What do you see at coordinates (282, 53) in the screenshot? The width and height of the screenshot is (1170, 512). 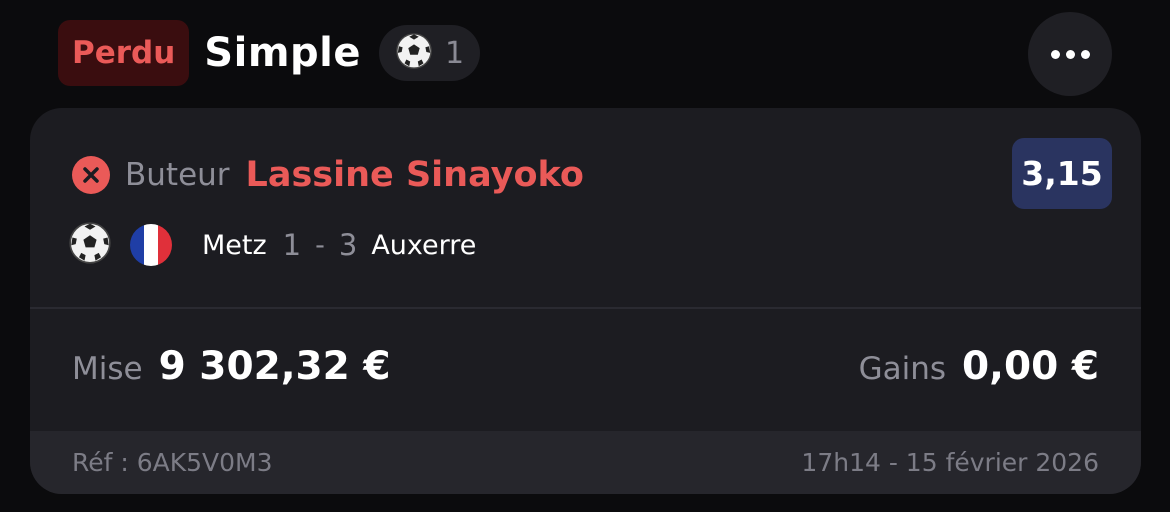 I see `bet-type-title: Simple` at bounding box center [282, 53].